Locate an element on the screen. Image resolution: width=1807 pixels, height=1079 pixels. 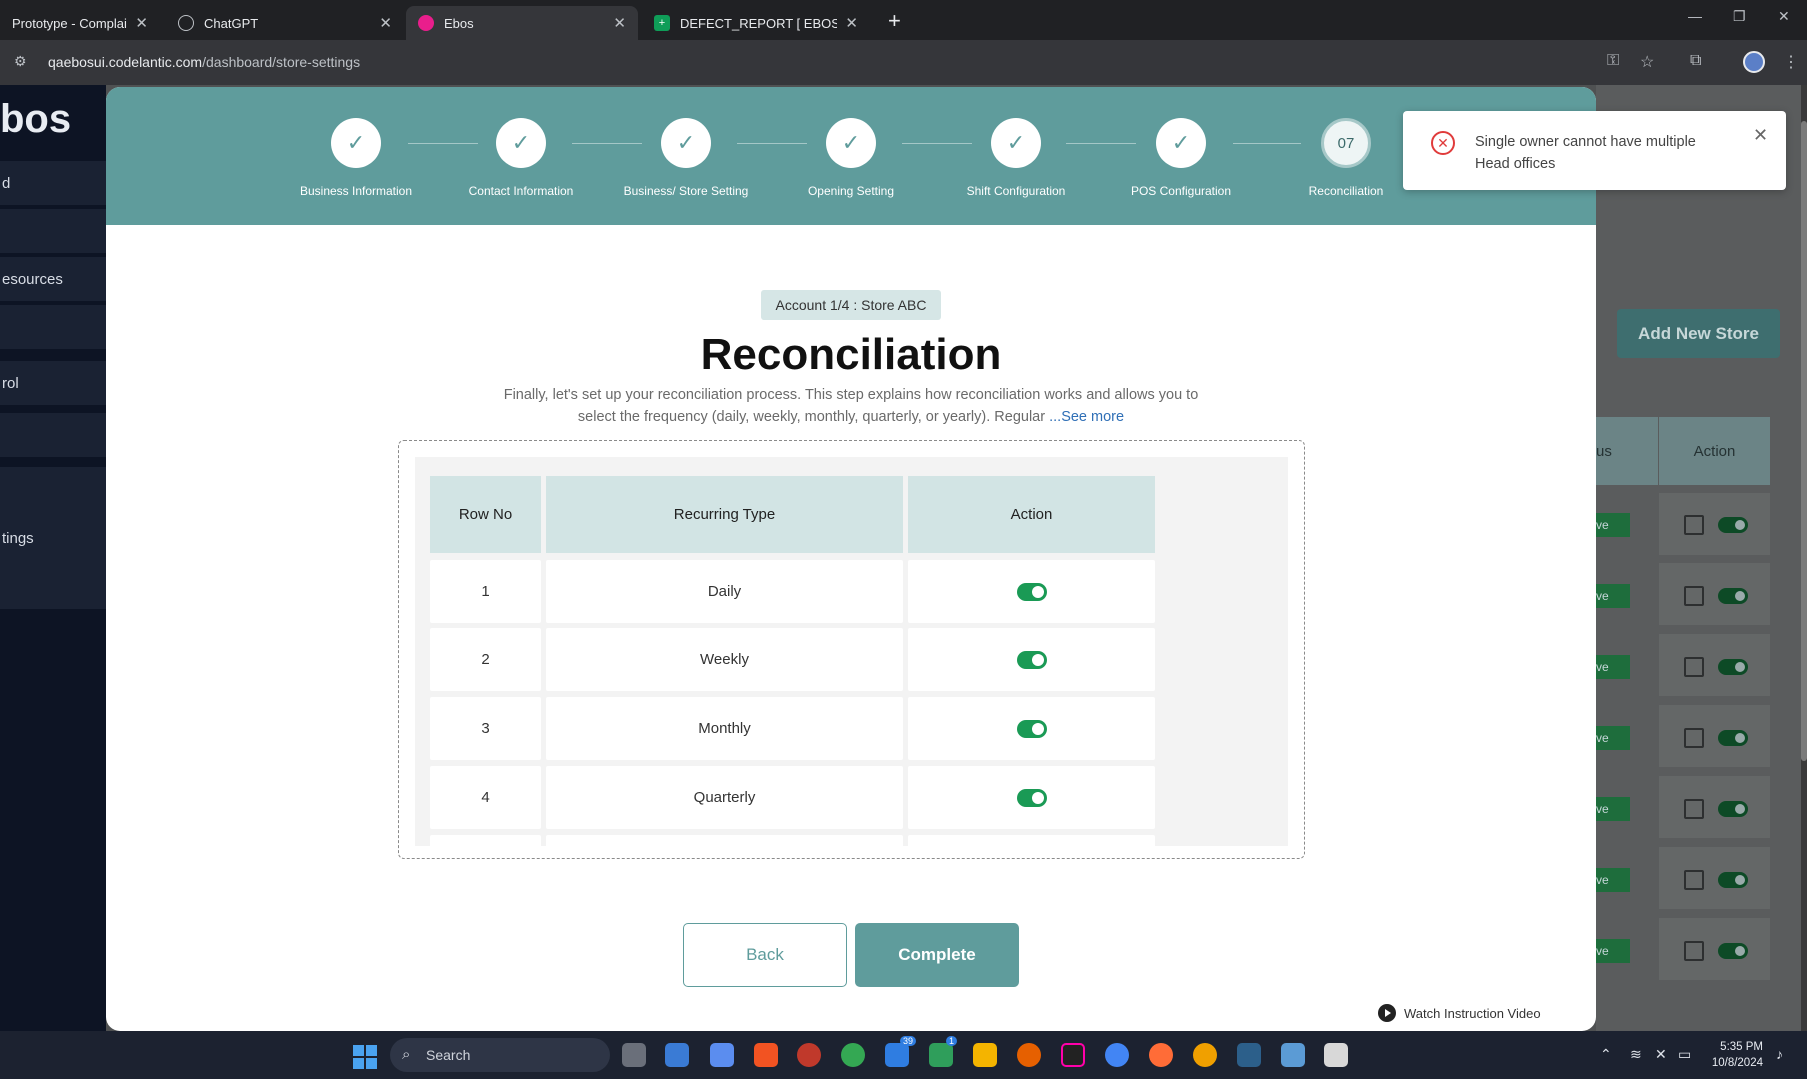
recorder-icon is located at coordinates (809, 1055).